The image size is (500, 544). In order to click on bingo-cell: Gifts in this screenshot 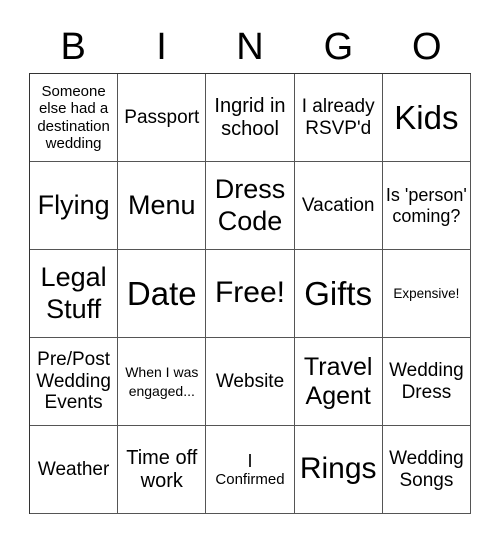, I will do `click(338, 294)`.